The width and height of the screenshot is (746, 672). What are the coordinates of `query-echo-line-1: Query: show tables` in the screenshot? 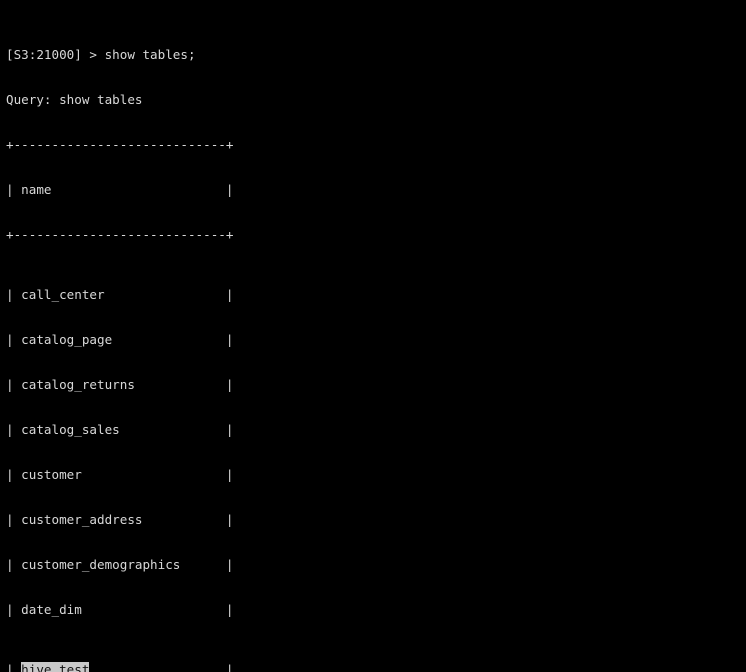 It's located at (74, 99).